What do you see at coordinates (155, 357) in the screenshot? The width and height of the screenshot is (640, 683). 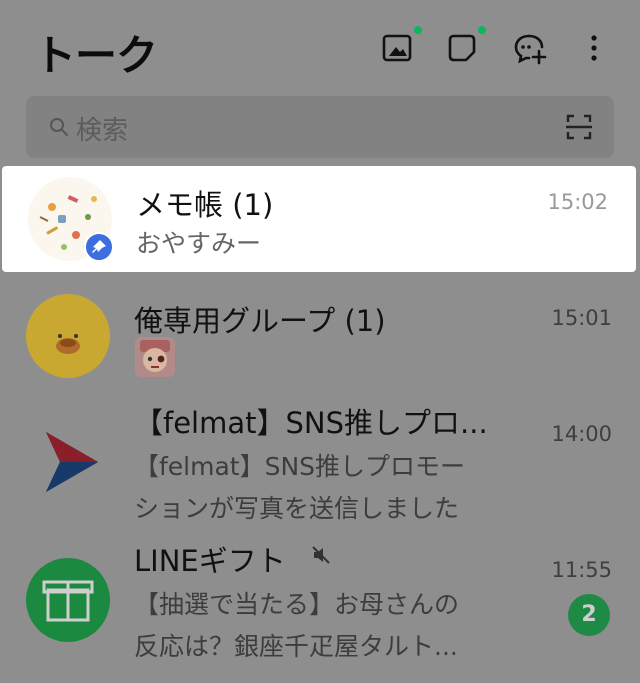 I see `sticker-preview` at bounding box center [155, 357].